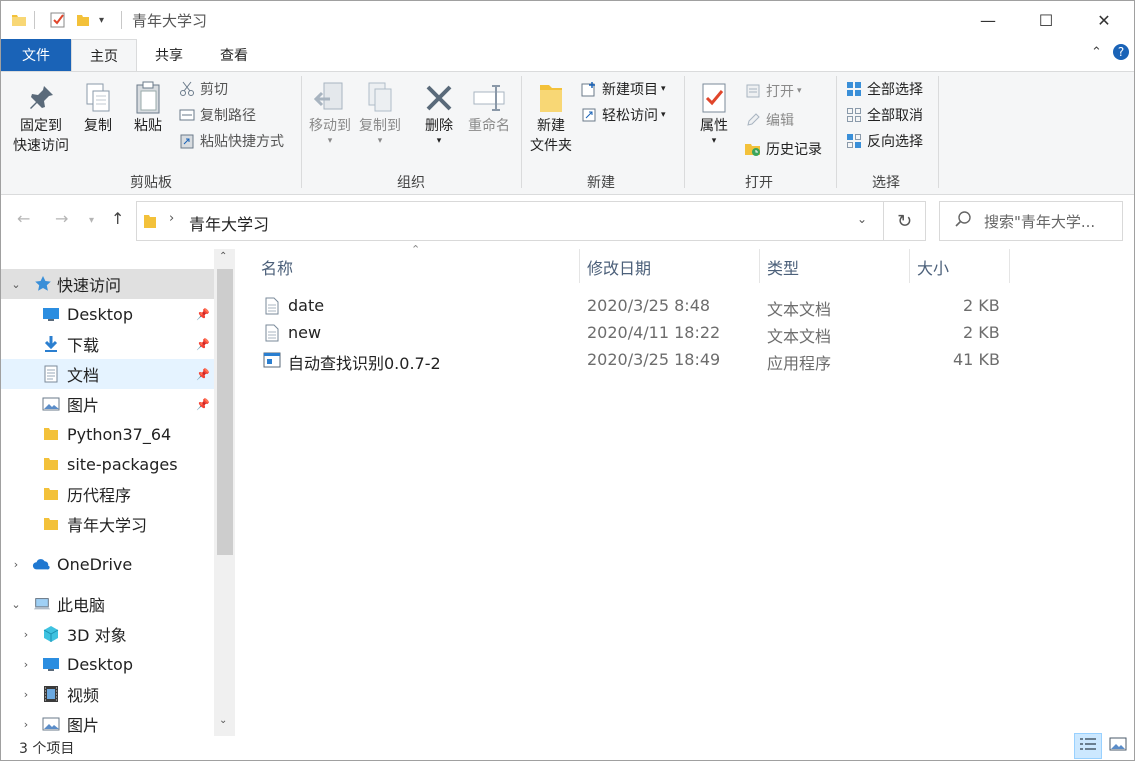 The height and width of the screenshot is (761, 1135). Describe the element at coordinates (91, 220) in the screenshot. I see `recent-locations-button: ▾` at that location.